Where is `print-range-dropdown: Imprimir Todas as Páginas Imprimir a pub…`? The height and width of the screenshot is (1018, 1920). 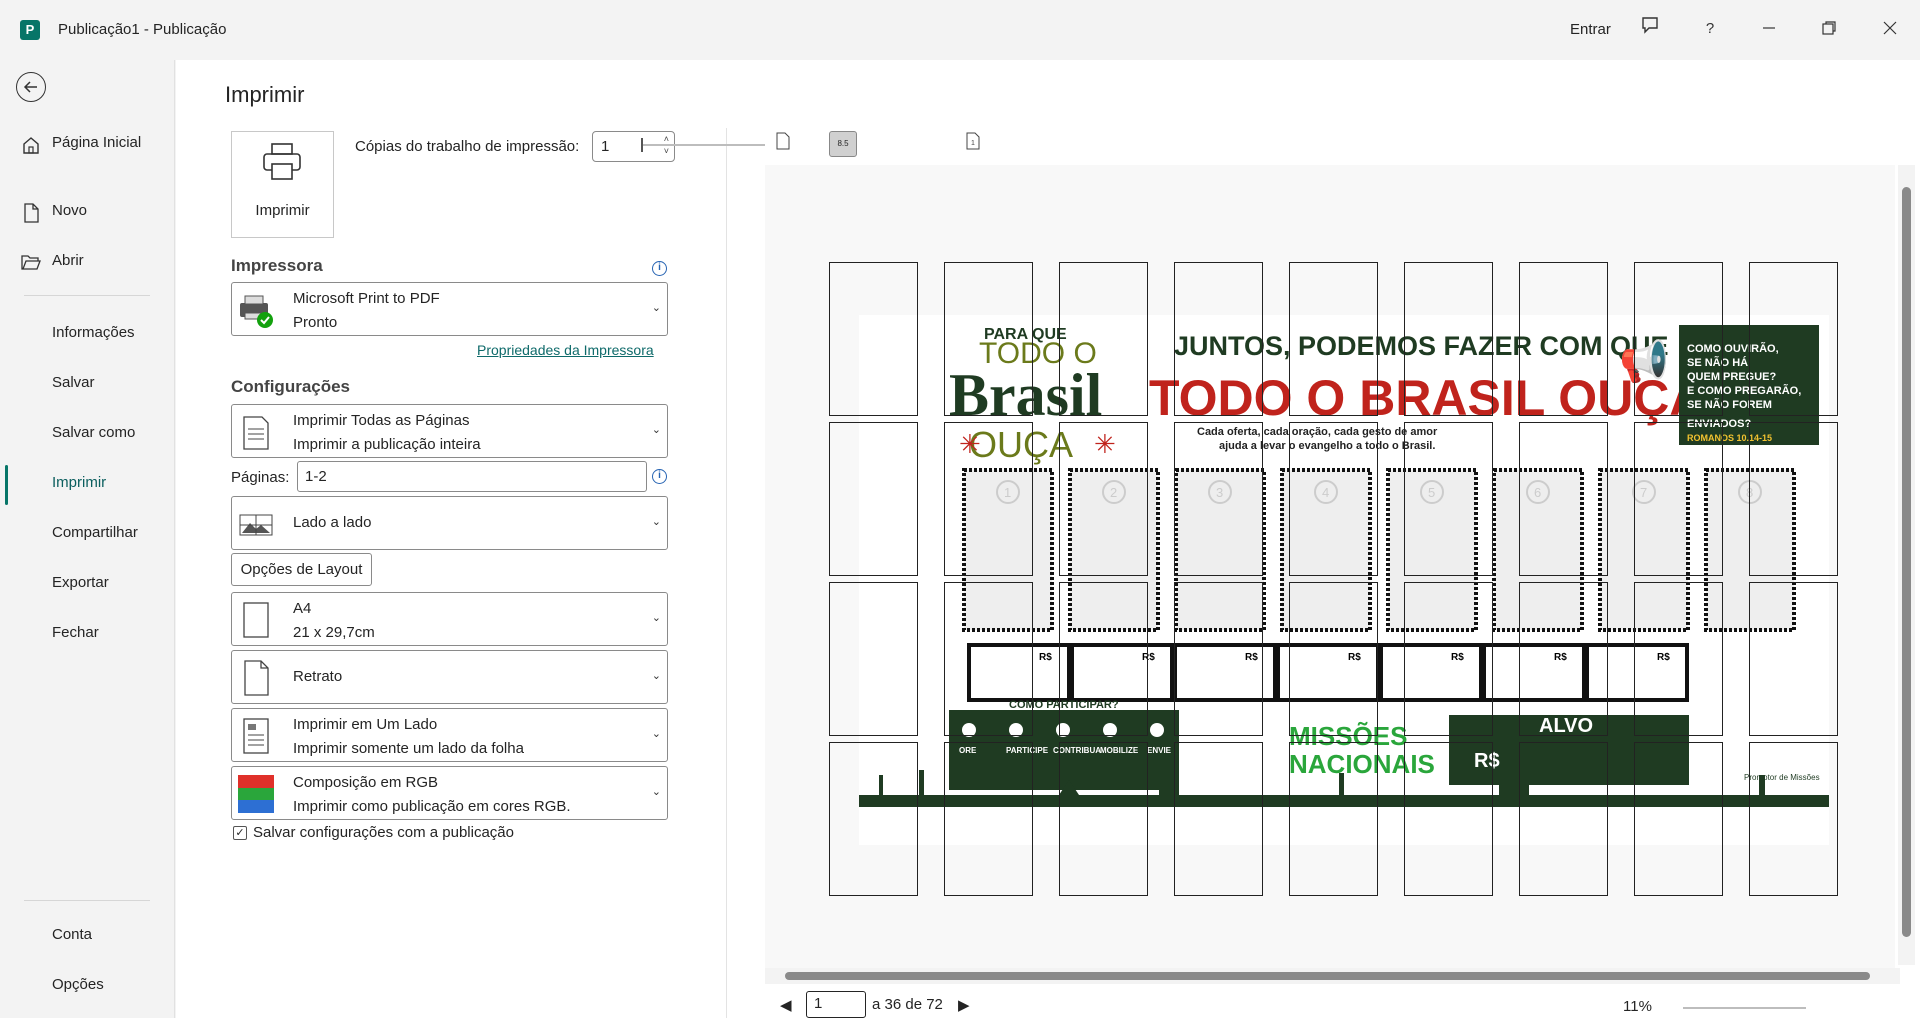 print-range-dropdown: Imprimir Todas as Páginas Imprimir a pub… is located at coordinates (449, 431).